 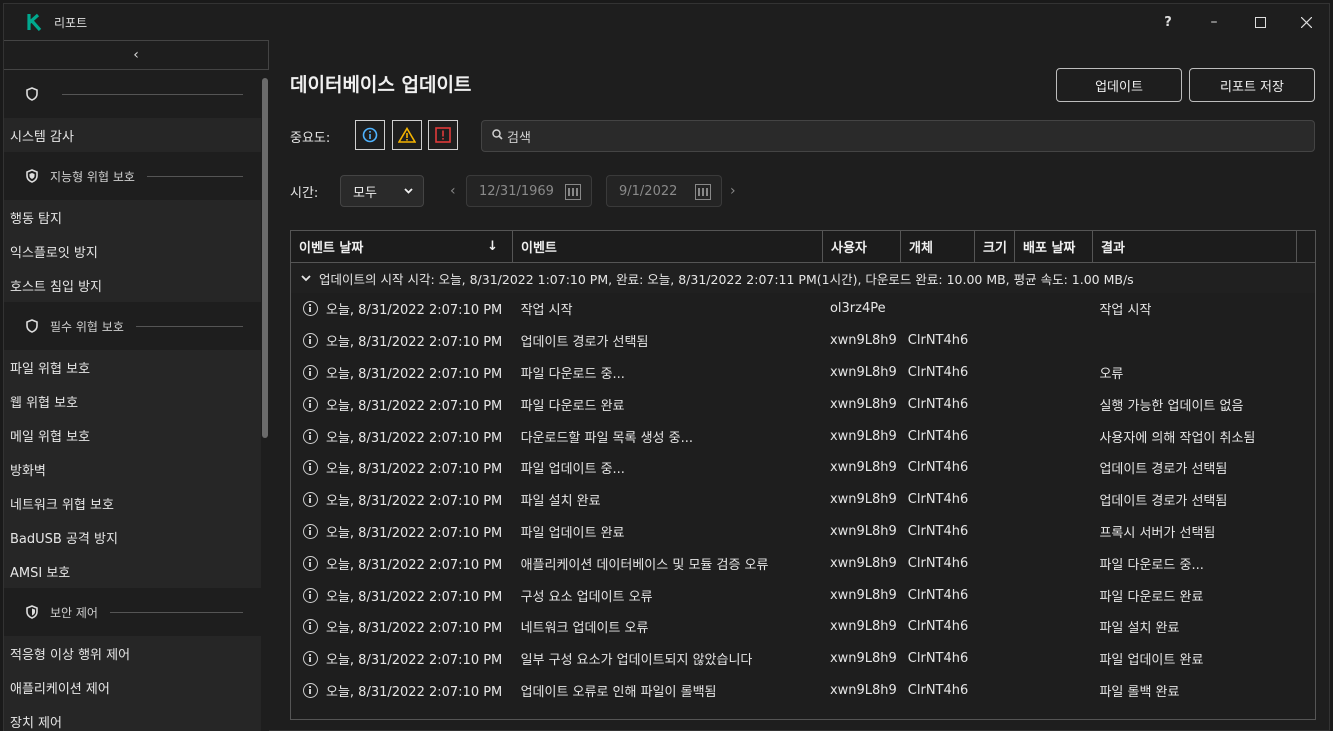 What do you see at coordinates (584, 629) in the screenshot?
I see `event-cell: 네트워크 업데이트 오류` at bounding box center [584, 629].